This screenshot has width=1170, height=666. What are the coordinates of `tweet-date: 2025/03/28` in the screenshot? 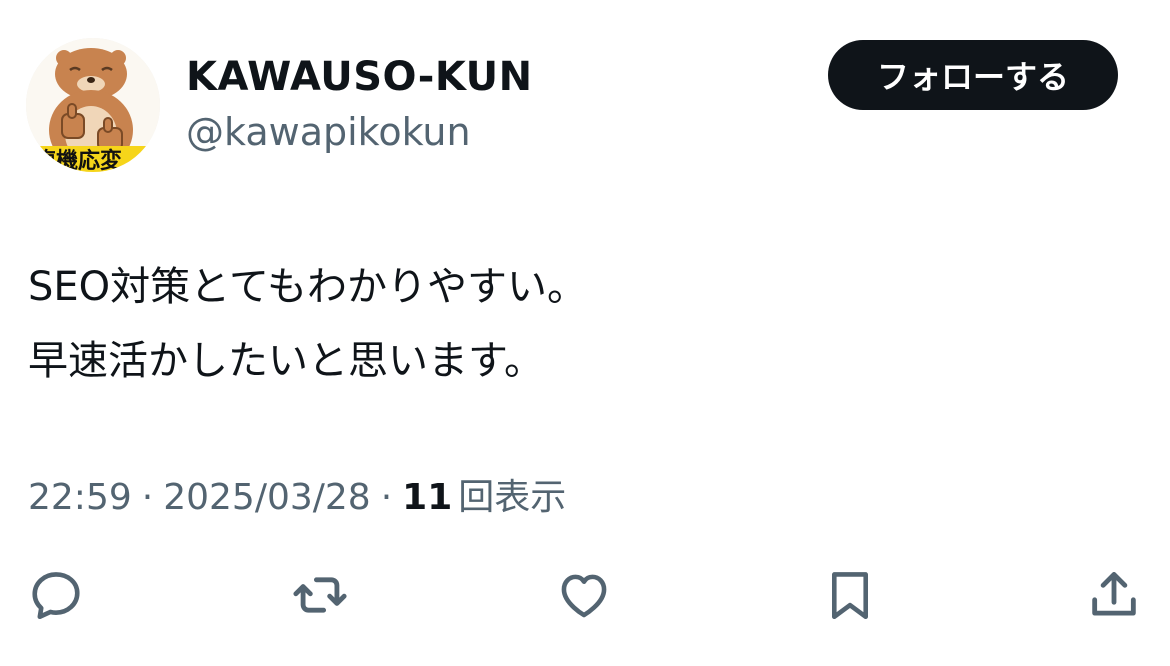 It's located at (267, 497).